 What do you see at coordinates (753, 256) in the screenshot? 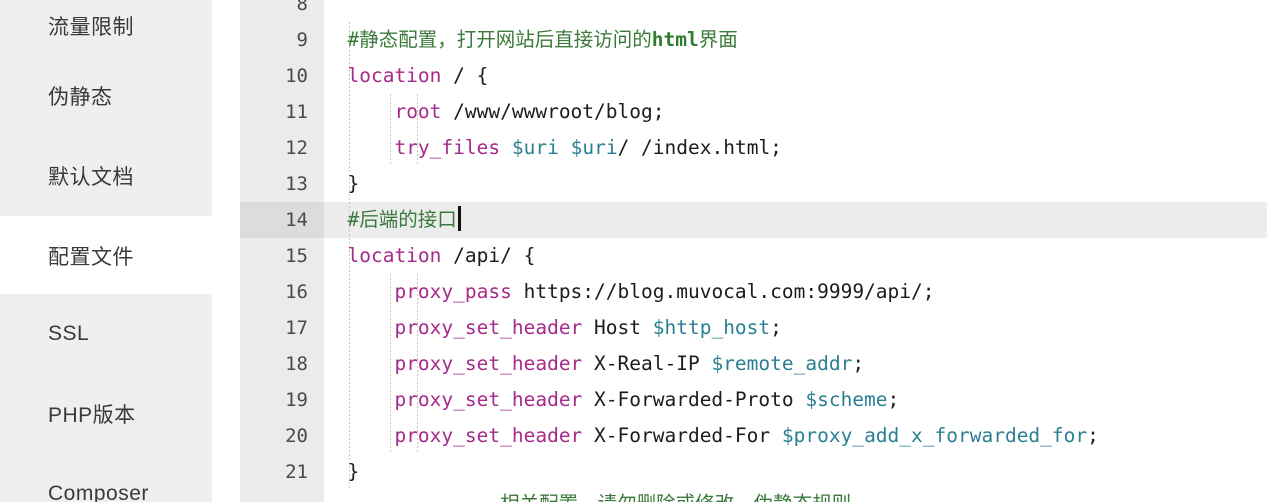
I see `code-line: 15 location /api/ {` at bounding box center [753, 256].